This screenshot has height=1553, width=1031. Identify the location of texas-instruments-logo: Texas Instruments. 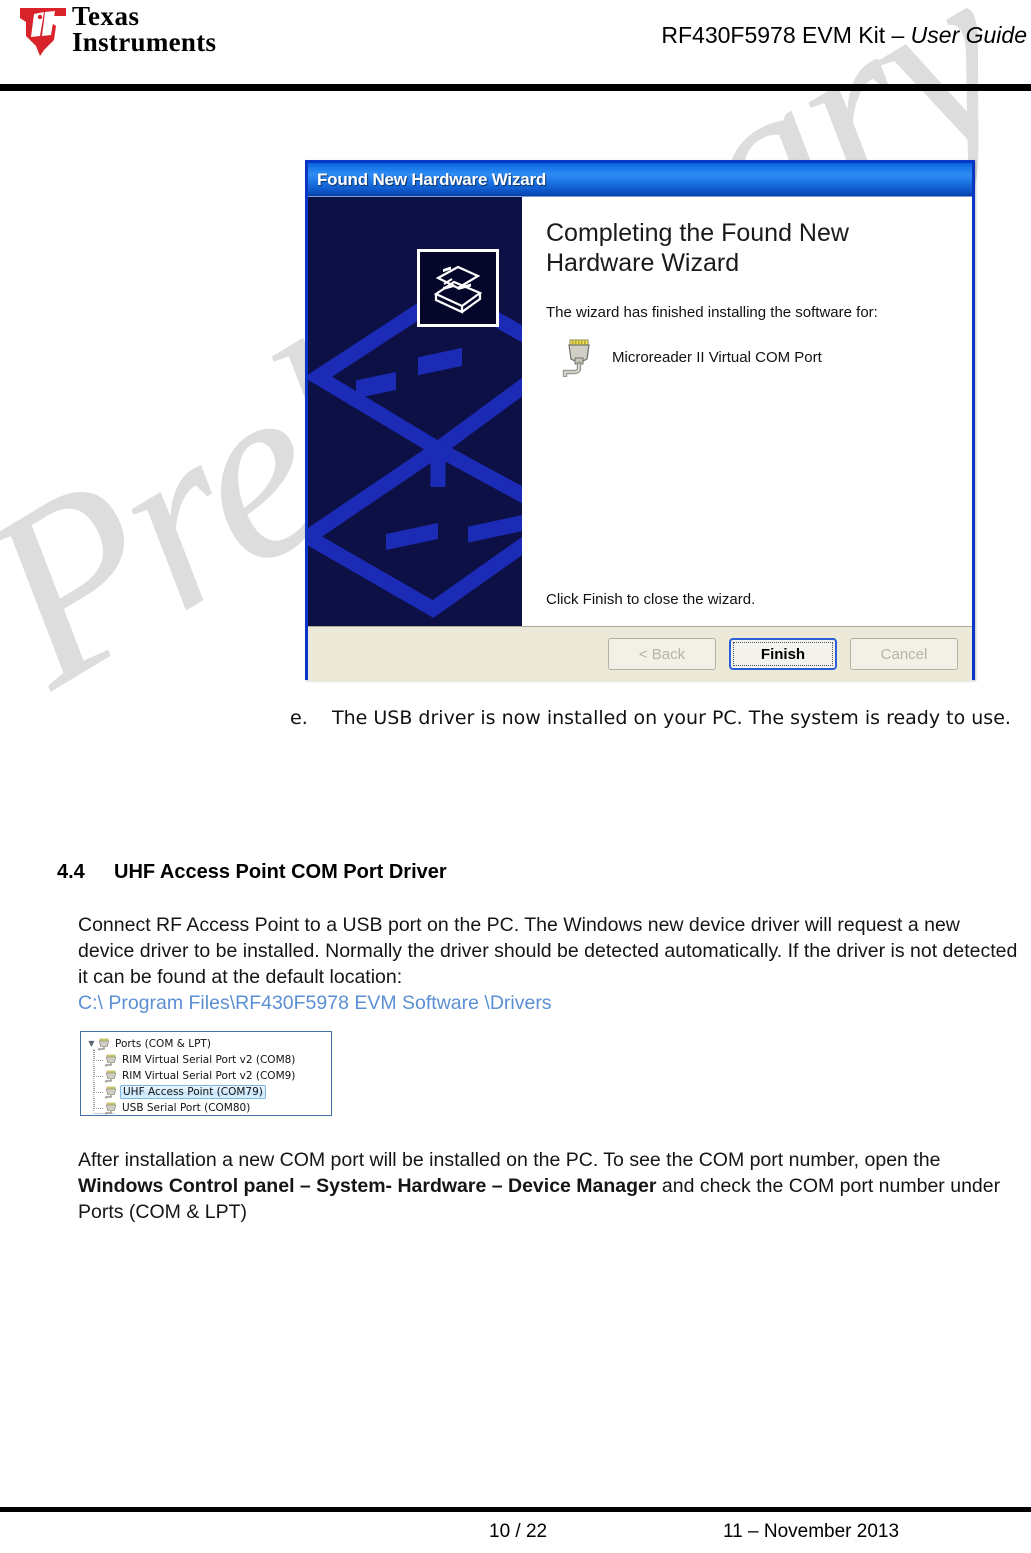
(121, 30).